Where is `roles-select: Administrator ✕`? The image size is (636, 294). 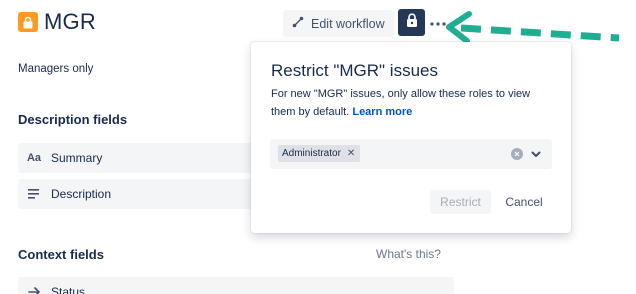
roles-select: Administrator ✕ is located at coordinates (411, 154).